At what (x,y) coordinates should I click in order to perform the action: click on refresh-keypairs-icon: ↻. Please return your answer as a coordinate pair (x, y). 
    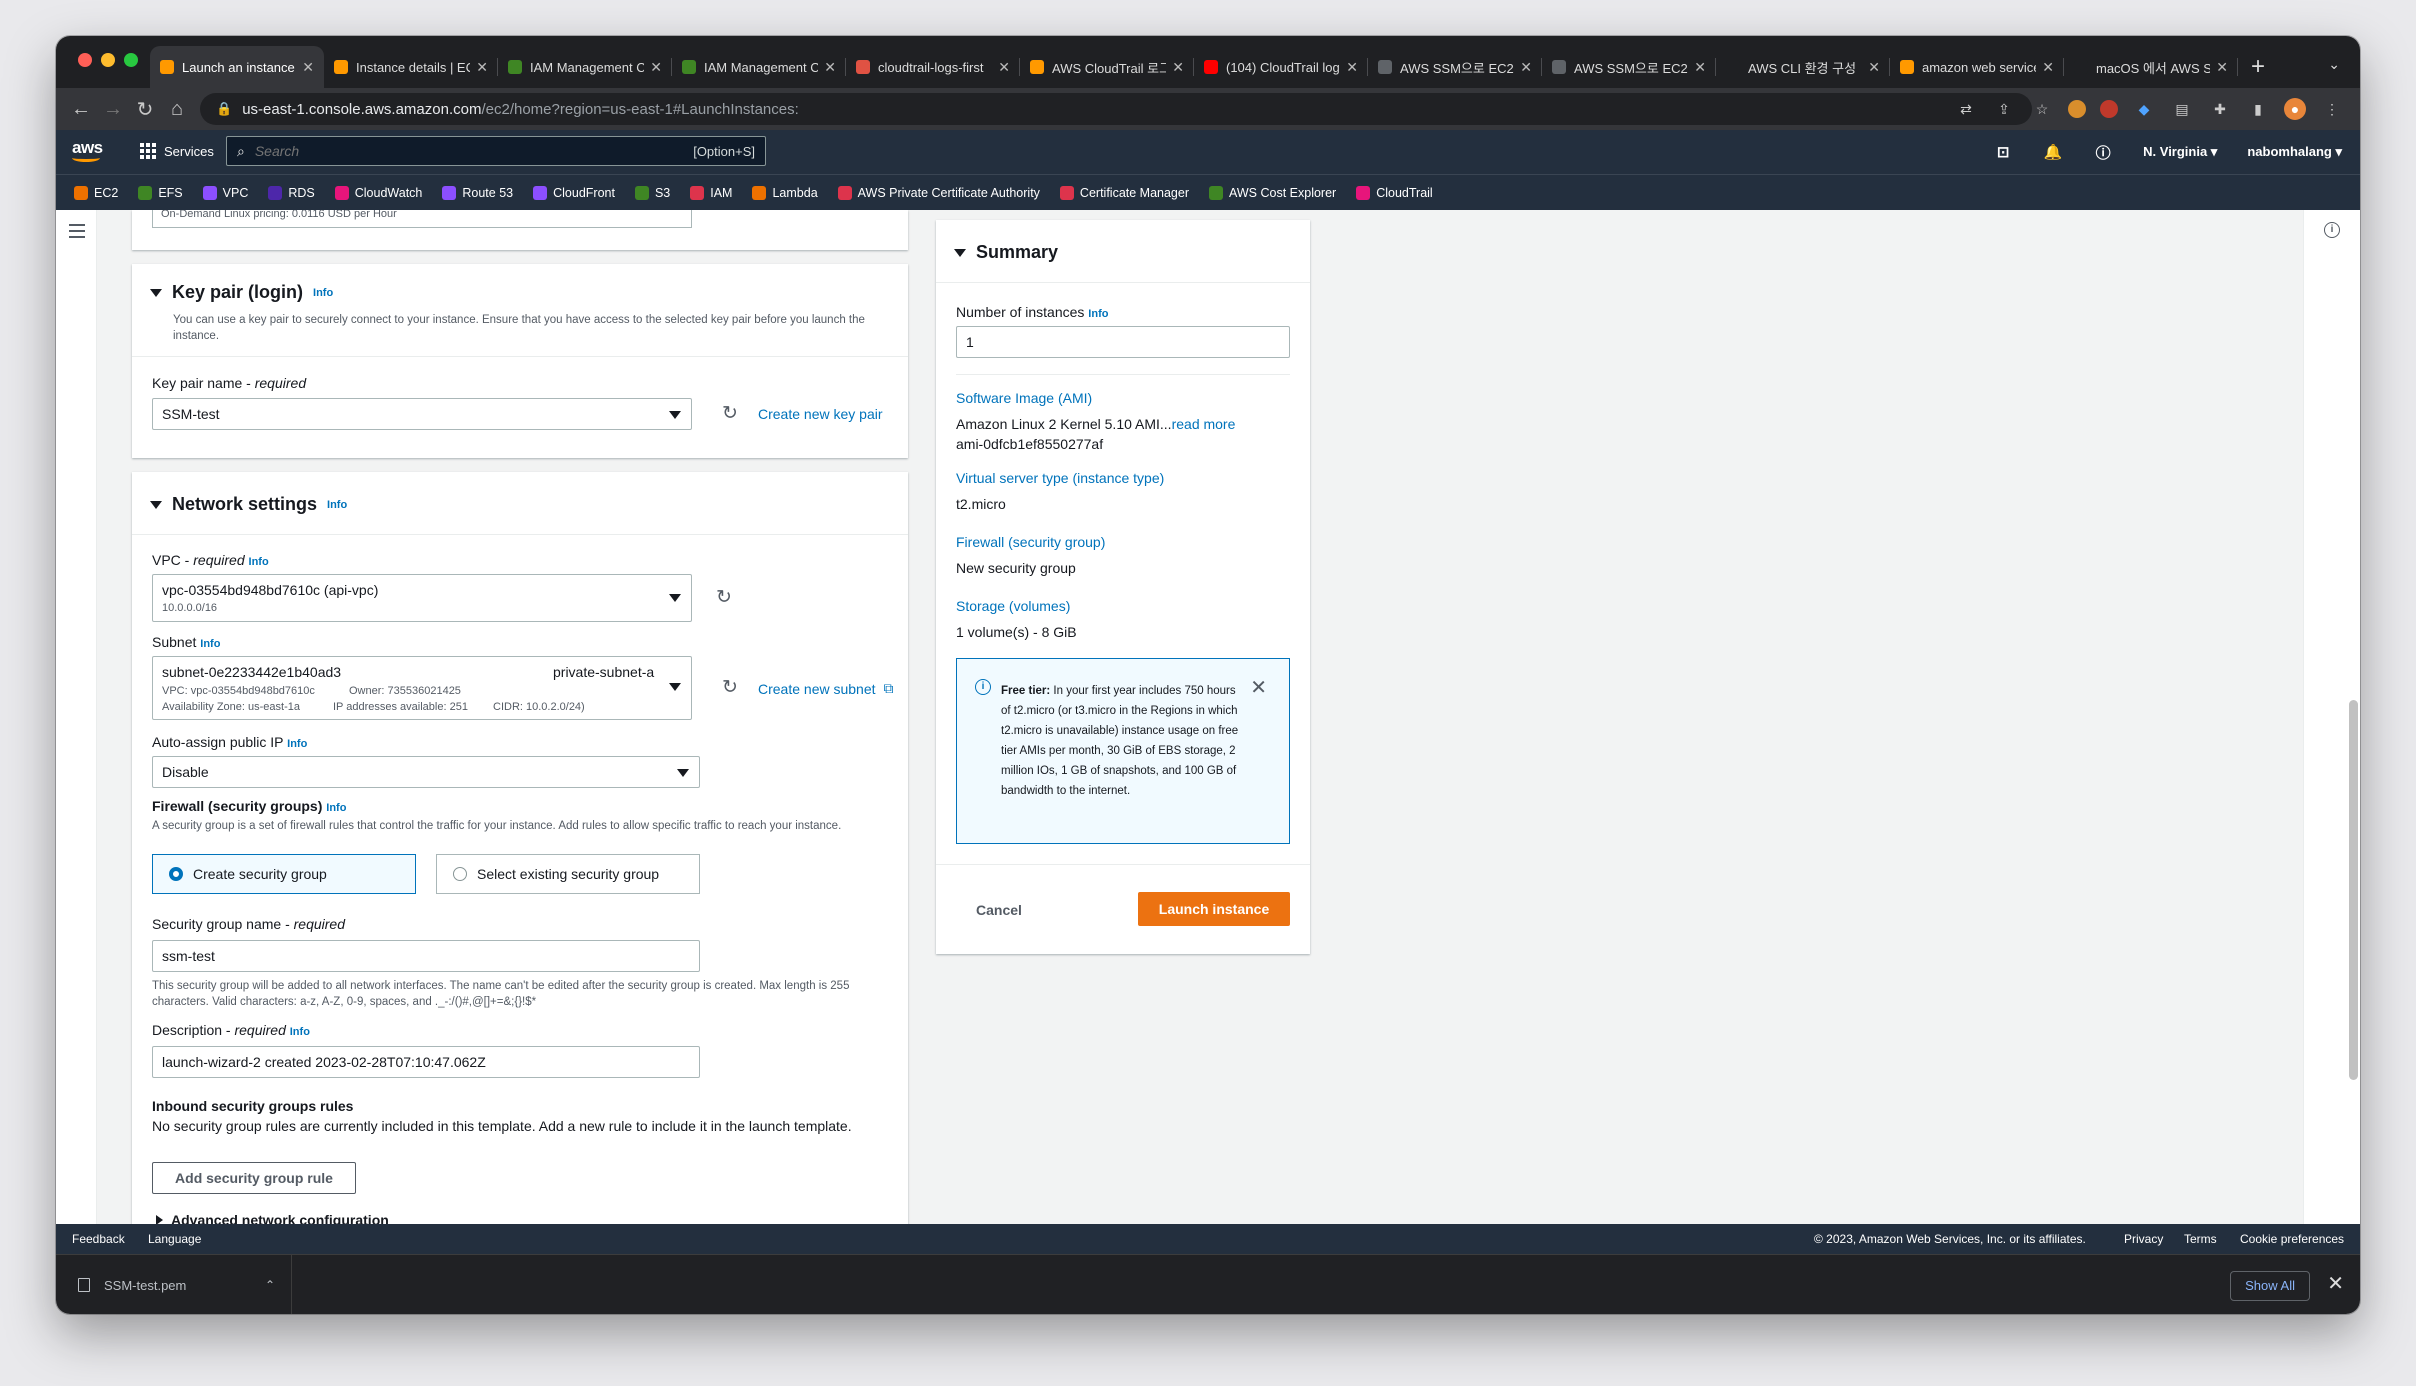
    Looking at the image, I should click on (730, 414).